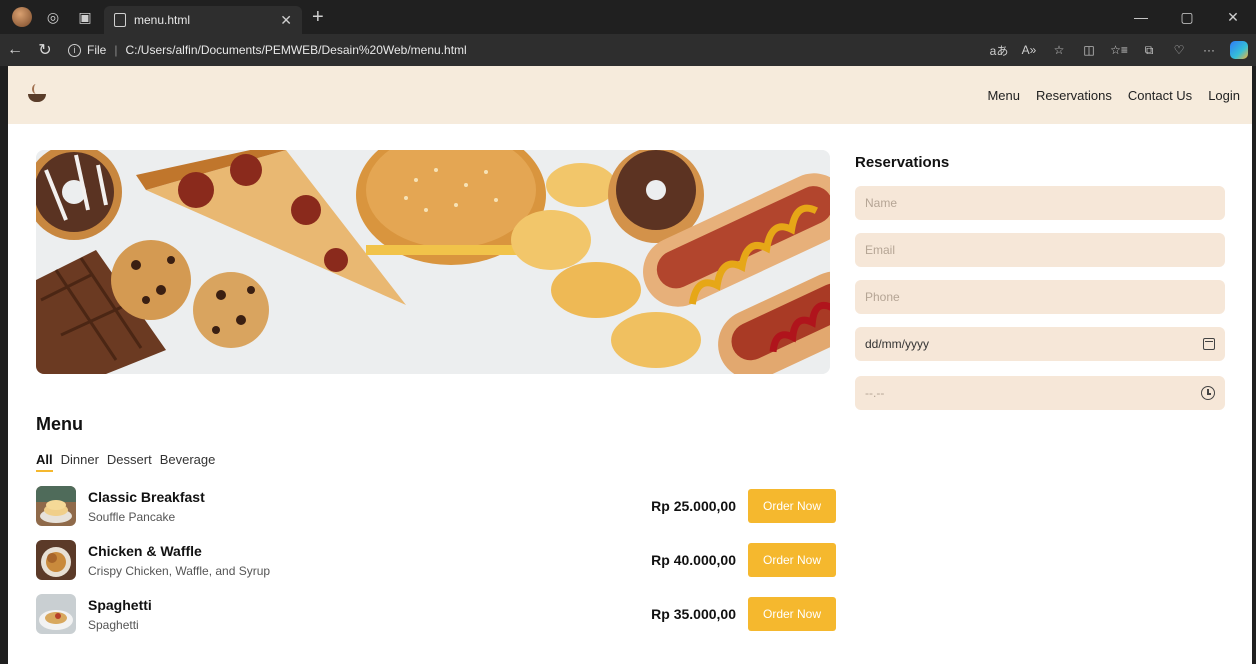 The height and width of the screenshot is (664, 1256). I want to click on more-icon: ···, so click(1209, 50).